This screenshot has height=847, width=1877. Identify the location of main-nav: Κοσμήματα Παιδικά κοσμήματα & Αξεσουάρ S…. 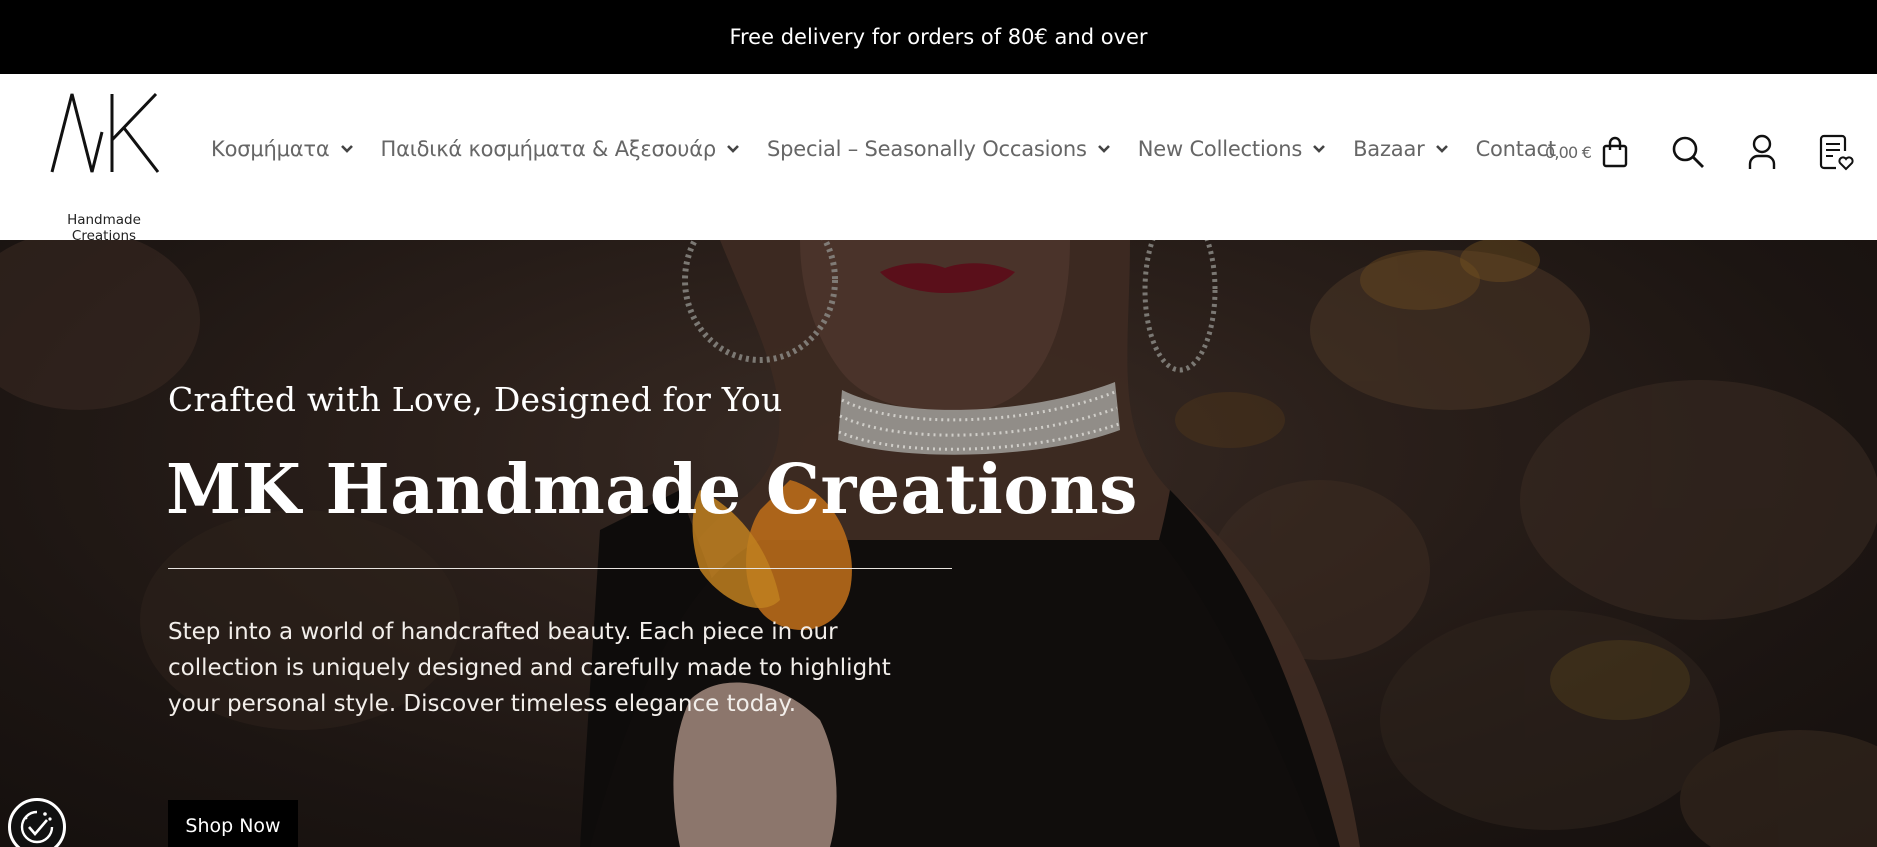
(883, 149).